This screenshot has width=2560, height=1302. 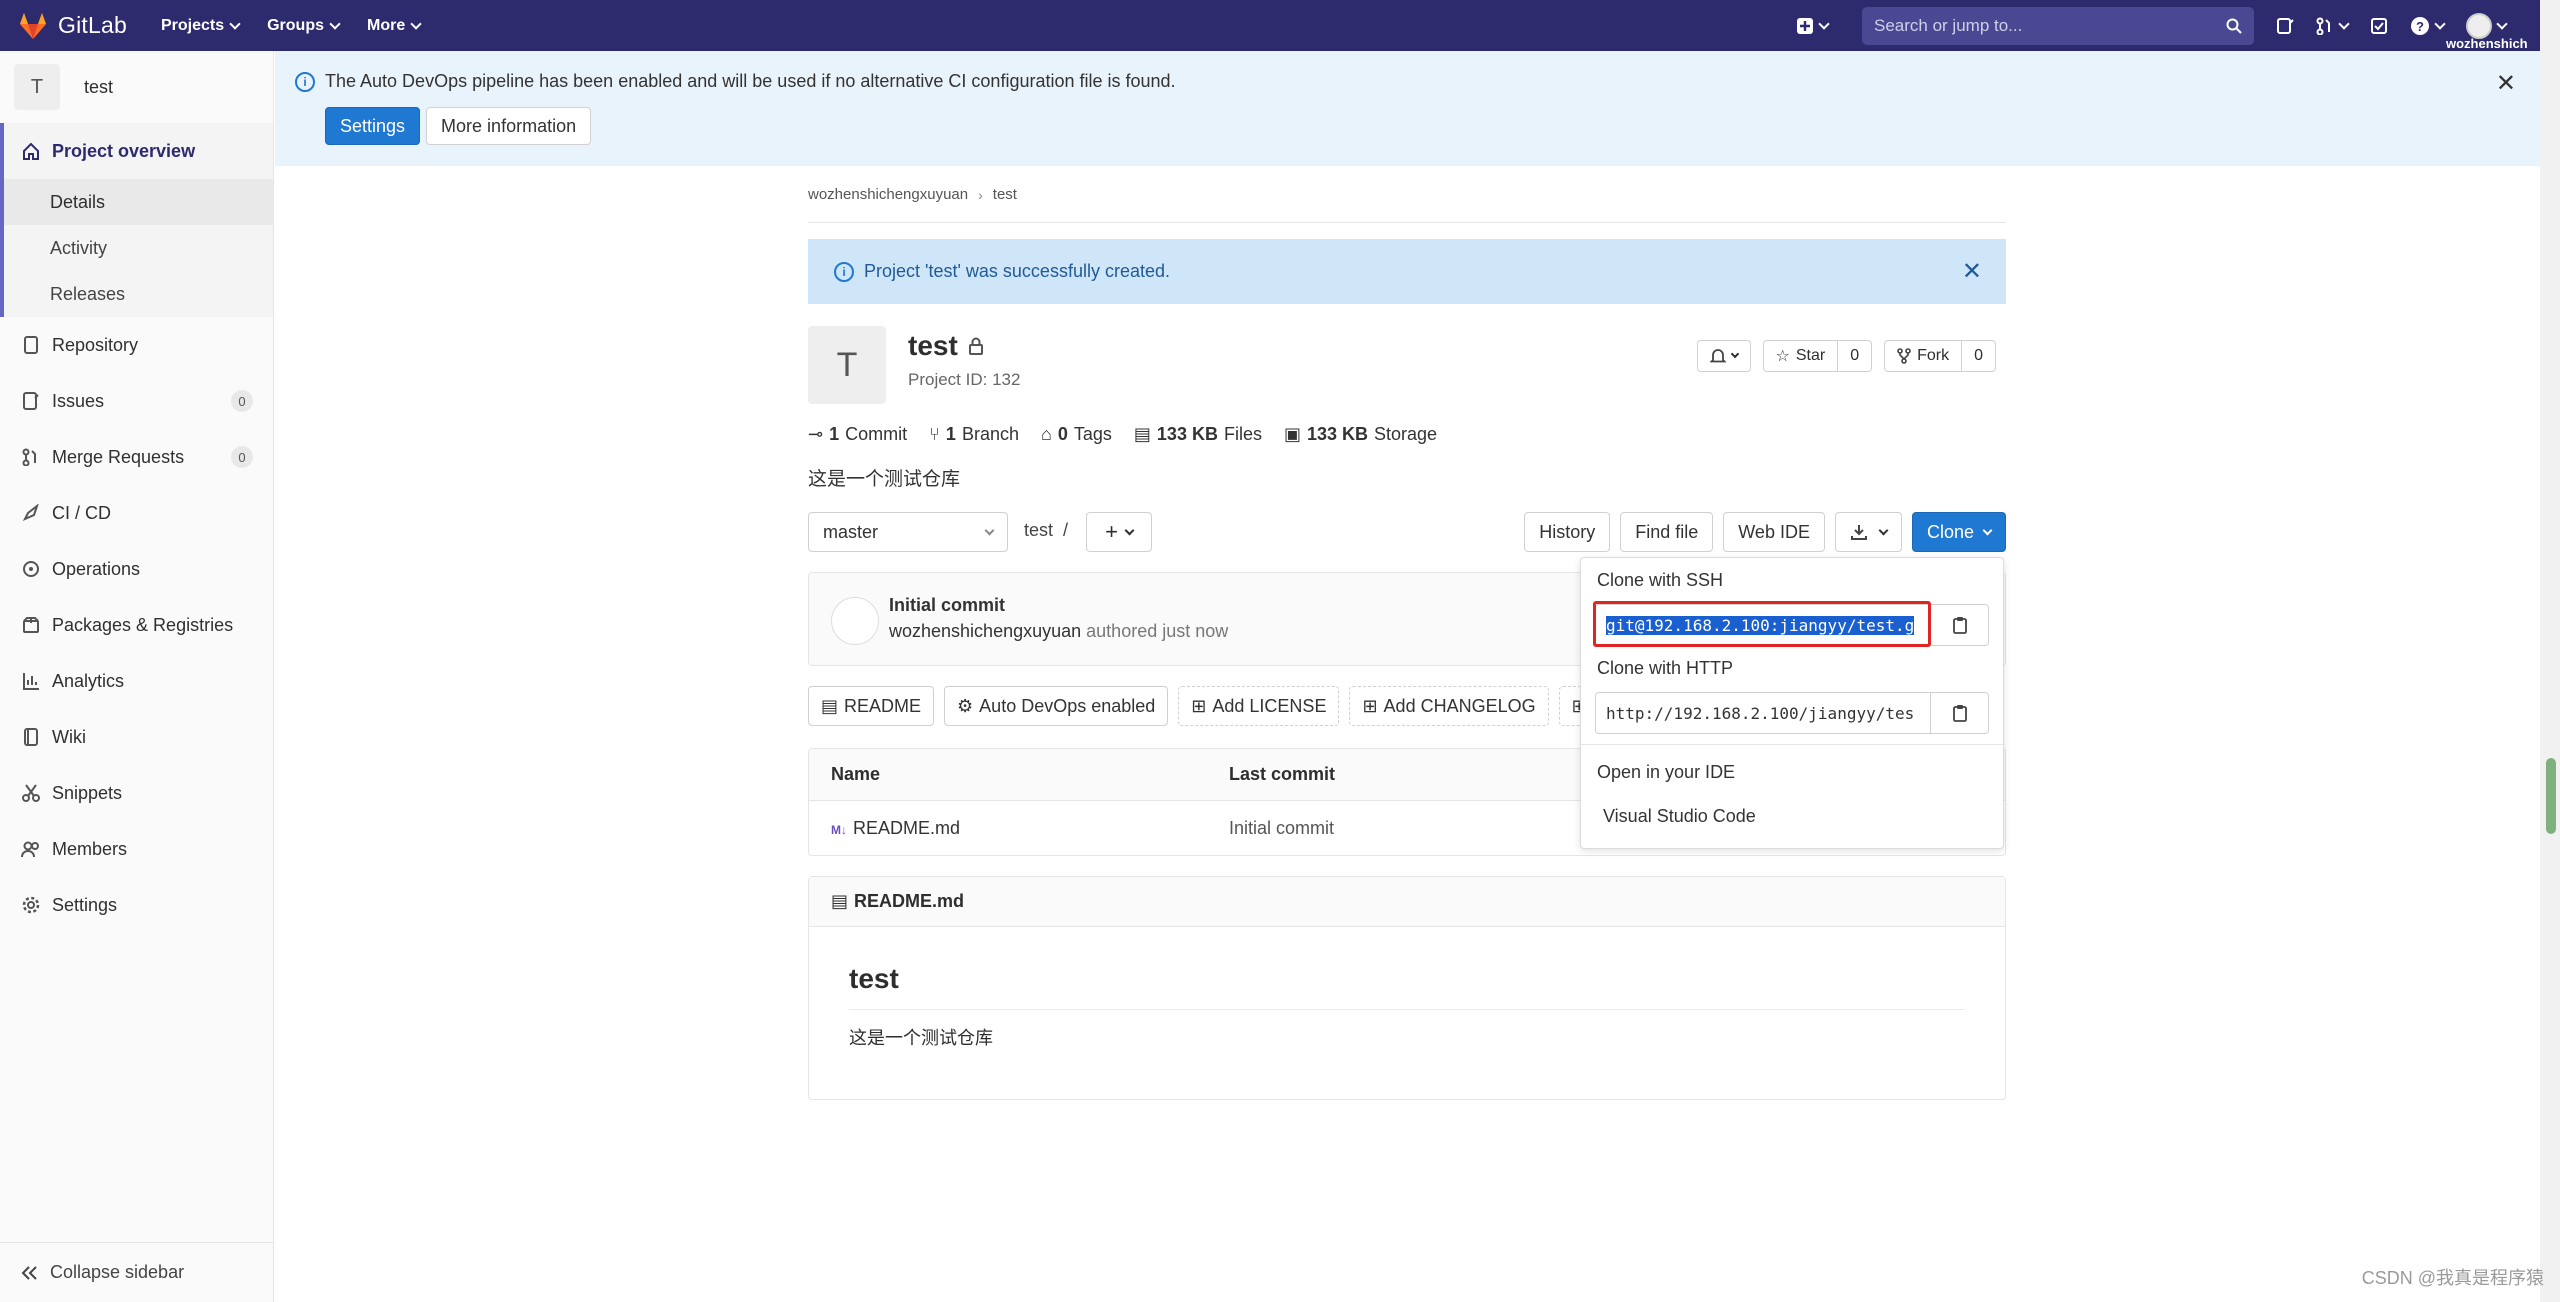 What do you see at coordinates (844, 271) in the screenshot?
I see `info-icon: i` at bounding box center [844, 271].